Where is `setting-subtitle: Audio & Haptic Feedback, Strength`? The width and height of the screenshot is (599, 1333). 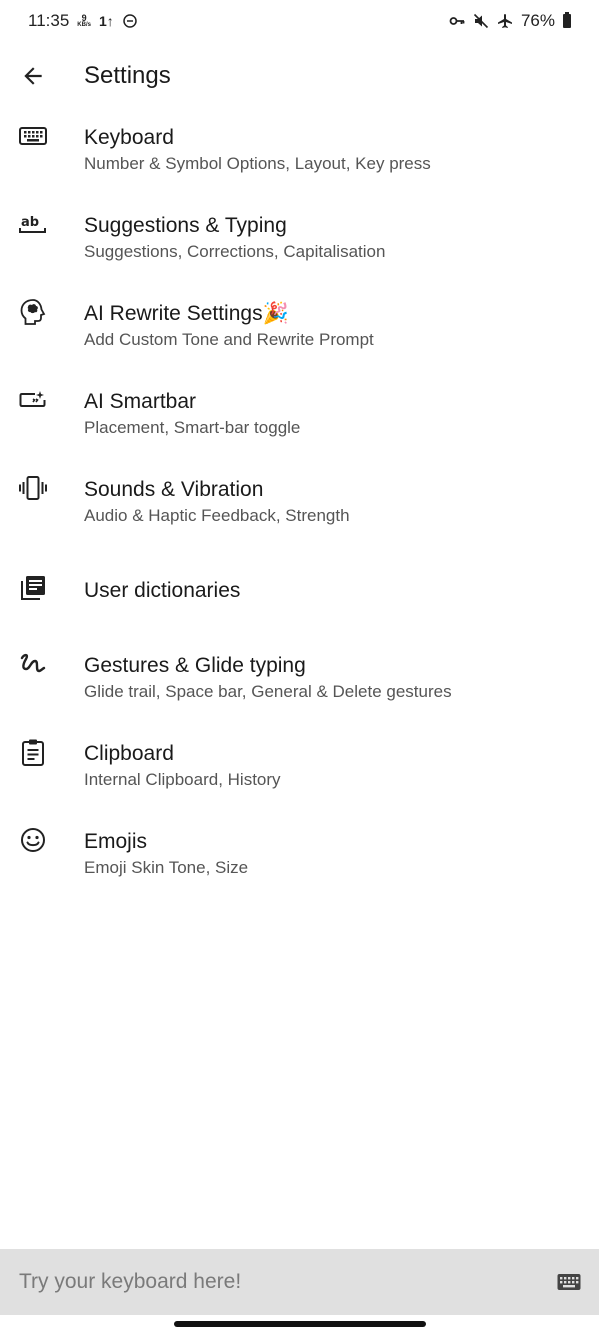 setting-subtitle: Audio & Haptic Feedback, Strength is located at coordinates (217, 515).